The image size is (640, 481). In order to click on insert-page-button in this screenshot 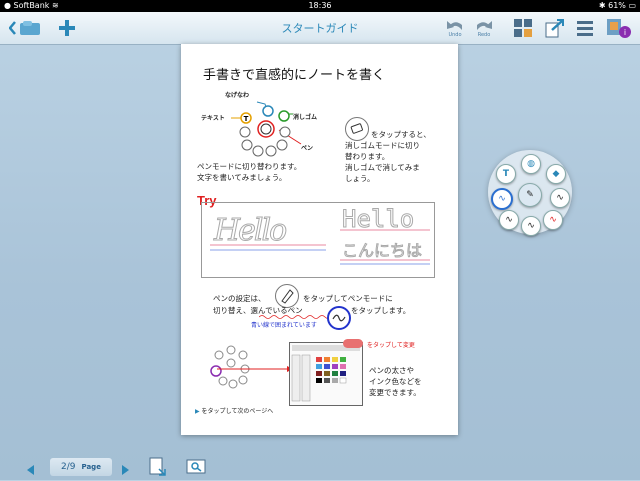, I will do `click(157, 467)`.